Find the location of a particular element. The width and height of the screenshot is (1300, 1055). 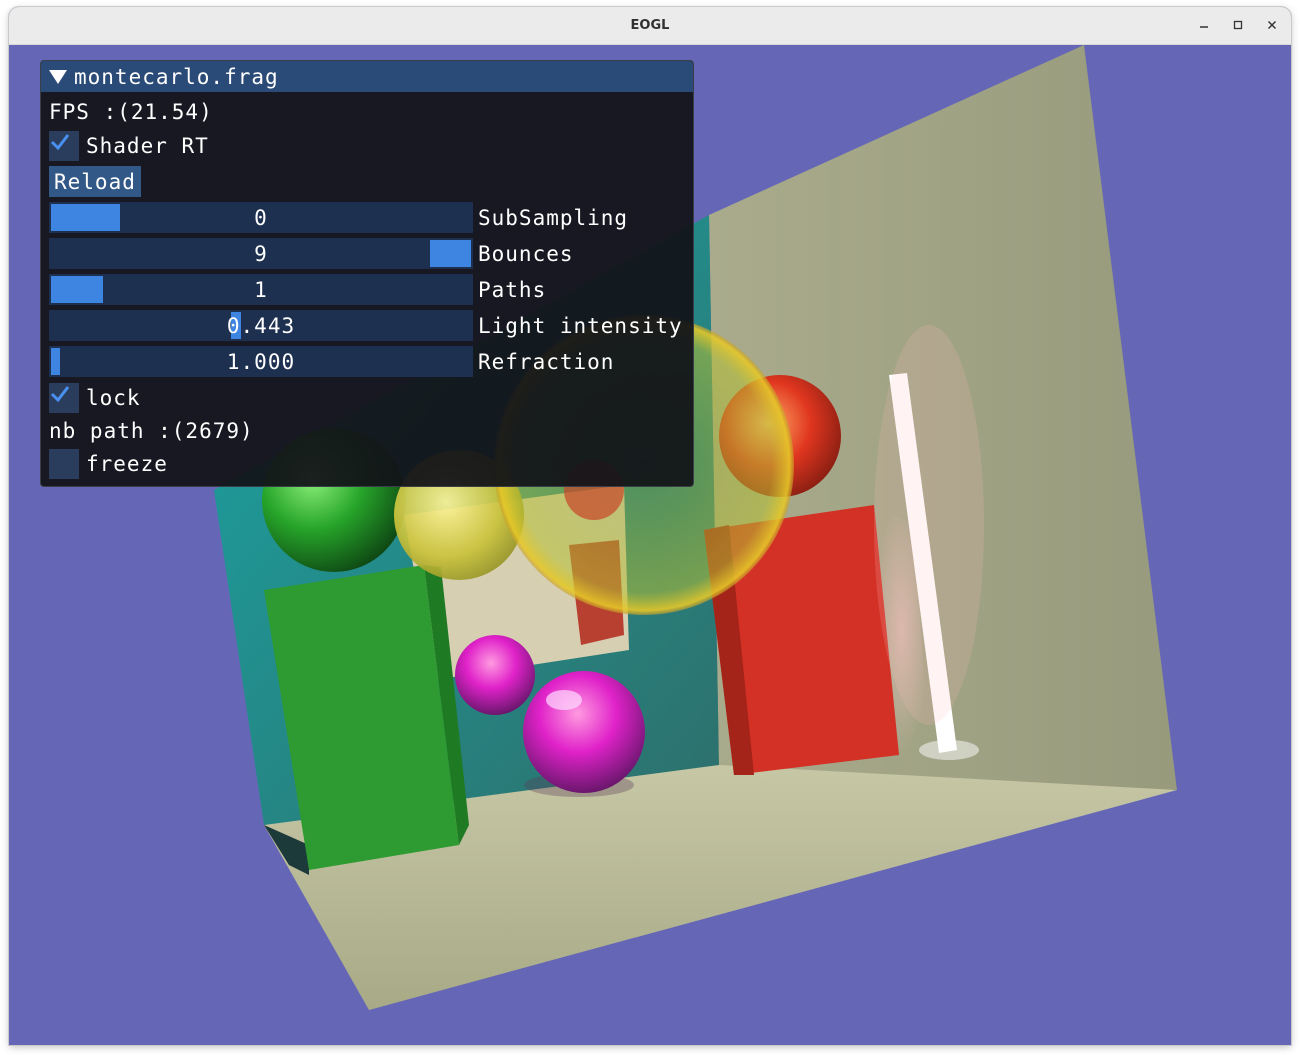

minimize-icon is located at coordinates (1204, 25).